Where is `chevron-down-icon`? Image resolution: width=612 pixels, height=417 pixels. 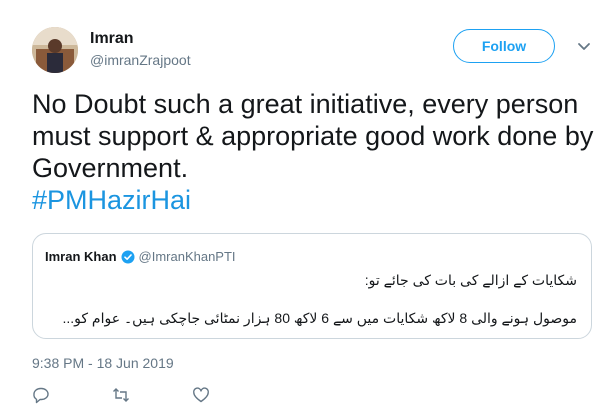
chevron-down-icon is located at coordinates (584, 46).